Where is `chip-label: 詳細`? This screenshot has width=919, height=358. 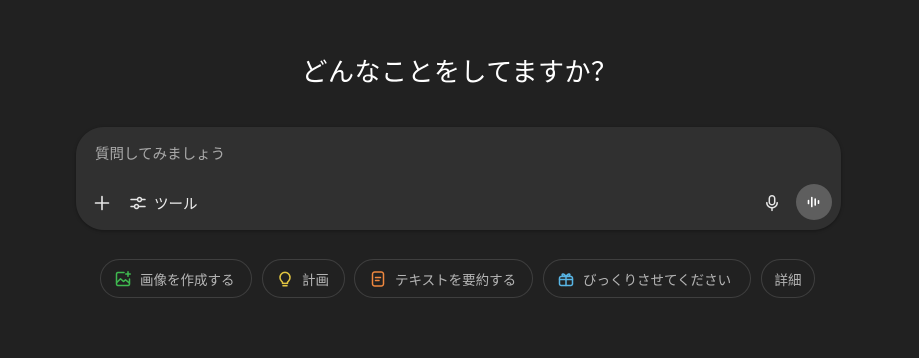 chip-label: 詳細 is located at coordinates (788, 280).